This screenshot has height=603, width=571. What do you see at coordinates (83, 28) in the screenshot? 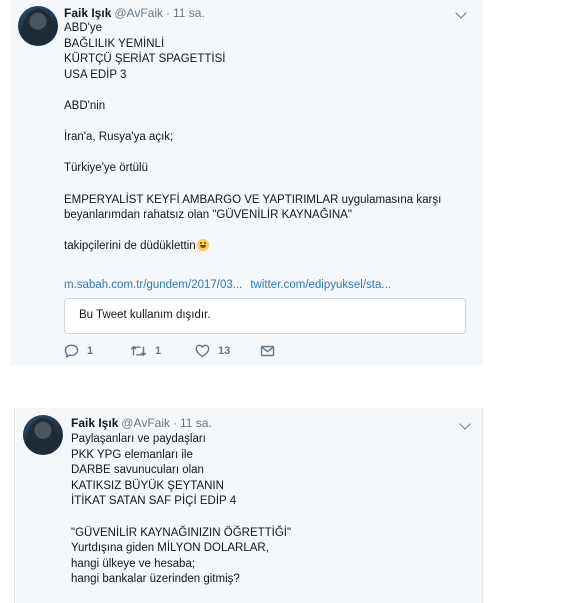
I see `tweet-line: ABD'ye` at bounding box center [83, 28].